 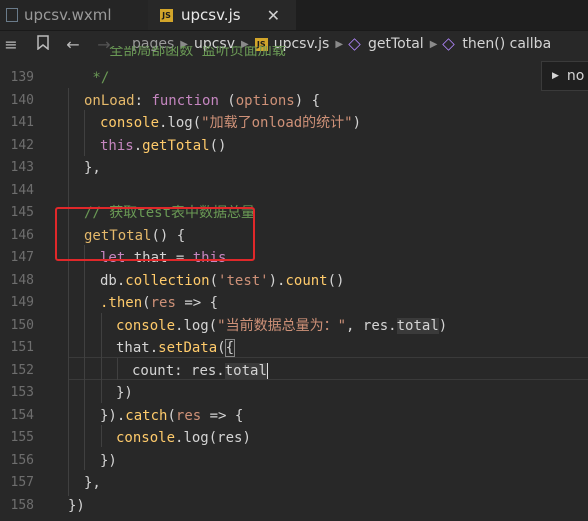 I want to click on code-line: */, so click(x=97, y=78).